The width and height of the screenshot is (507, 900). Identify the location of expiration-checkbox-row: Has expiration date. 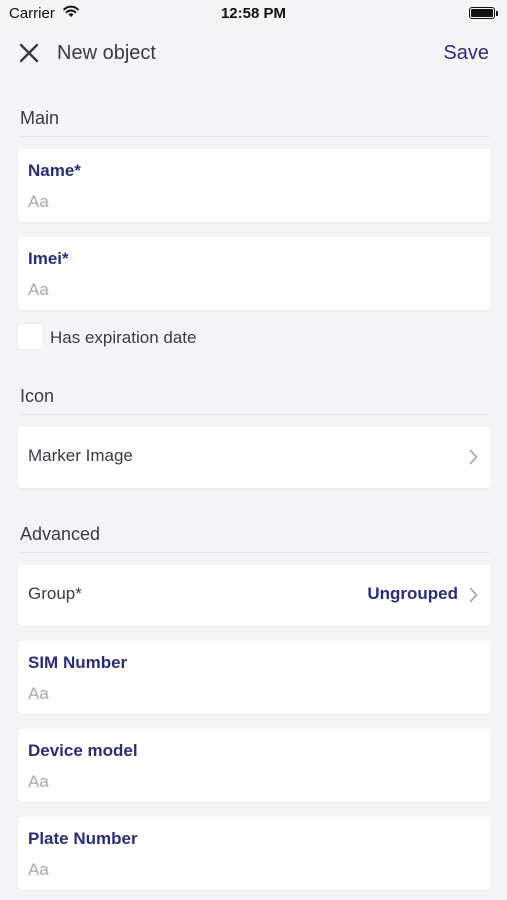
(168, 338).